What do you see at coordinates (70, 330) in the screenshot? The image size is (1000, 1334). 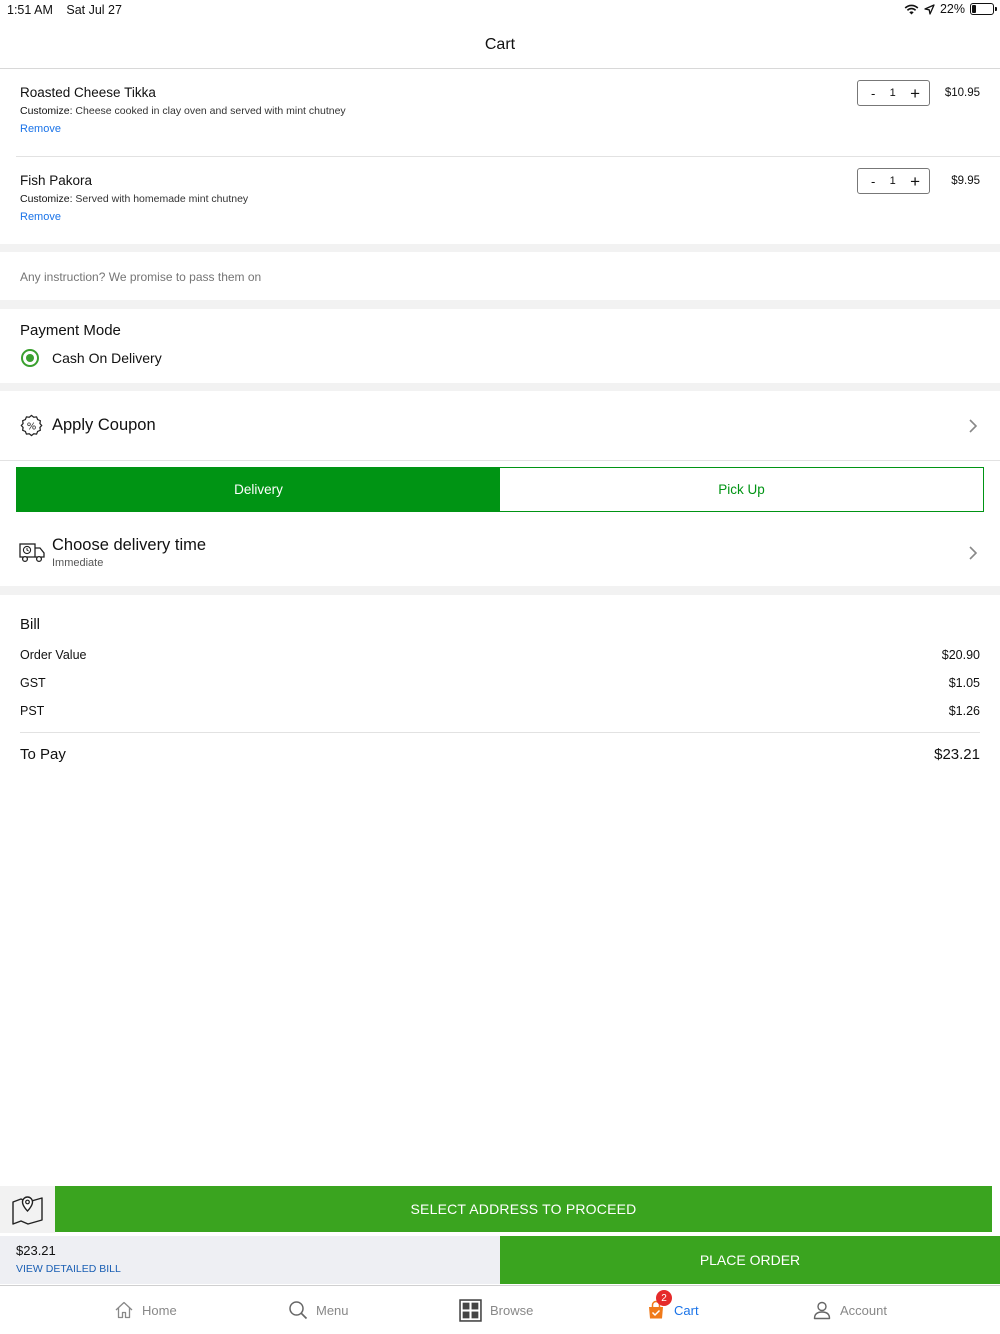 I see `payment-mode-title: Payment Mode` at bounding box center [70, 330].